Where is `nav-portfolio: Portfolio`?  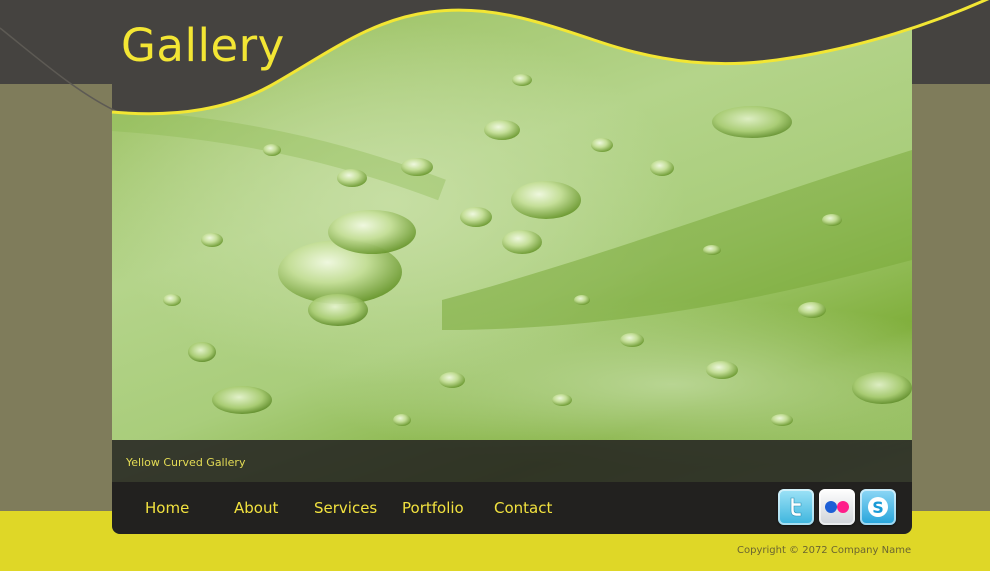 nav-portfolio: Portfolio is located at coordinates (433, 508).